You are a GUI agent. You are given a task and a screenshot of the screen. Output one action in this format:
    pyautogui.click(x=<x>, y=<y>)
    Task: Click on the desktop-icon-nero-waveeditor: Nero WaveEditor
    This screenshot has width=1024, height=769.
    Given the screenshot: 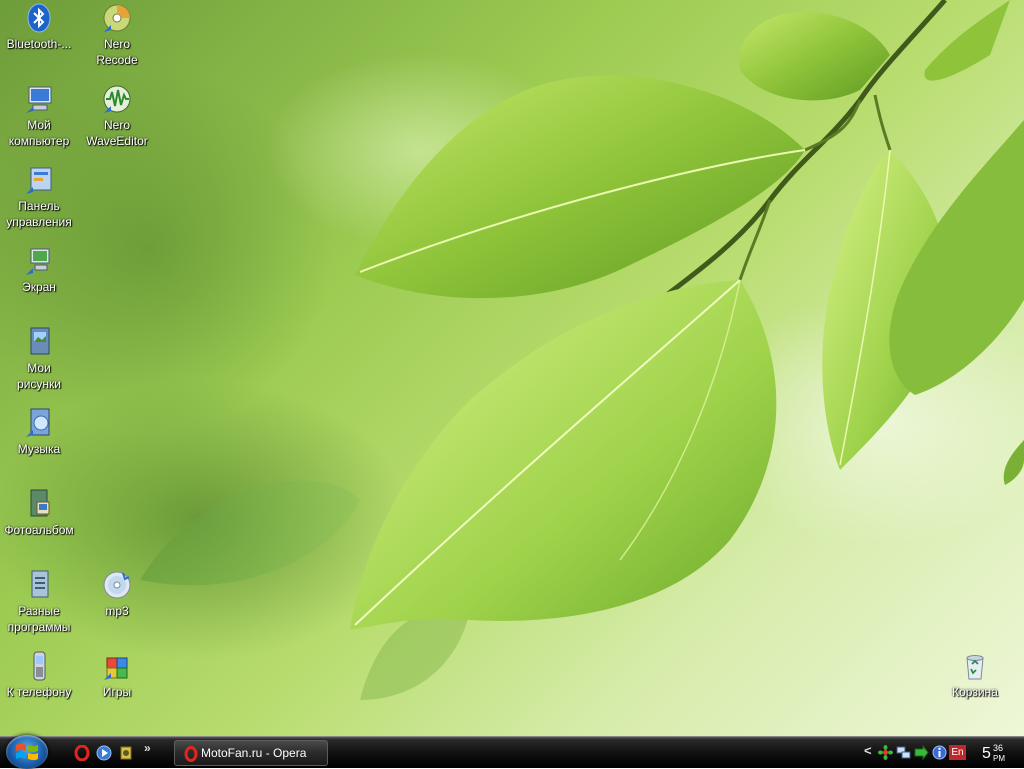 What is the action you would take?
    pyautogui.click(x=117, y=115)
    